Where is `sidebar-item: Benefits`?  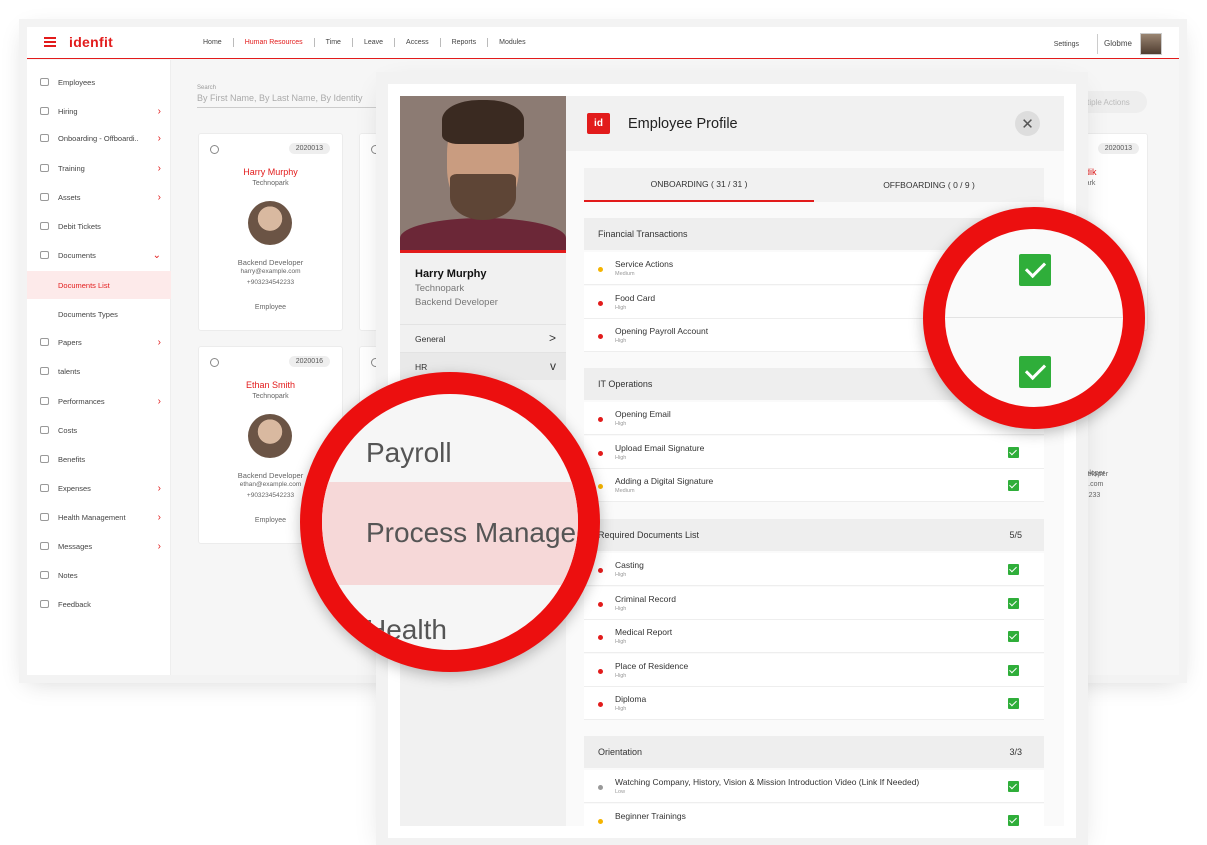 sidebar-item: Benefits is located at coordinates (99, 459).